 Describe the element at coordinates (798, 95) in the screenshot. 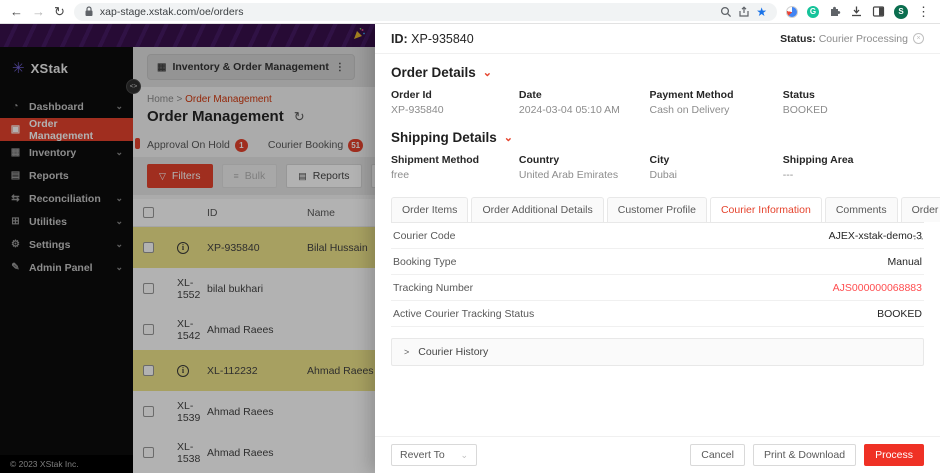

I see `field-label: Status` at that location.